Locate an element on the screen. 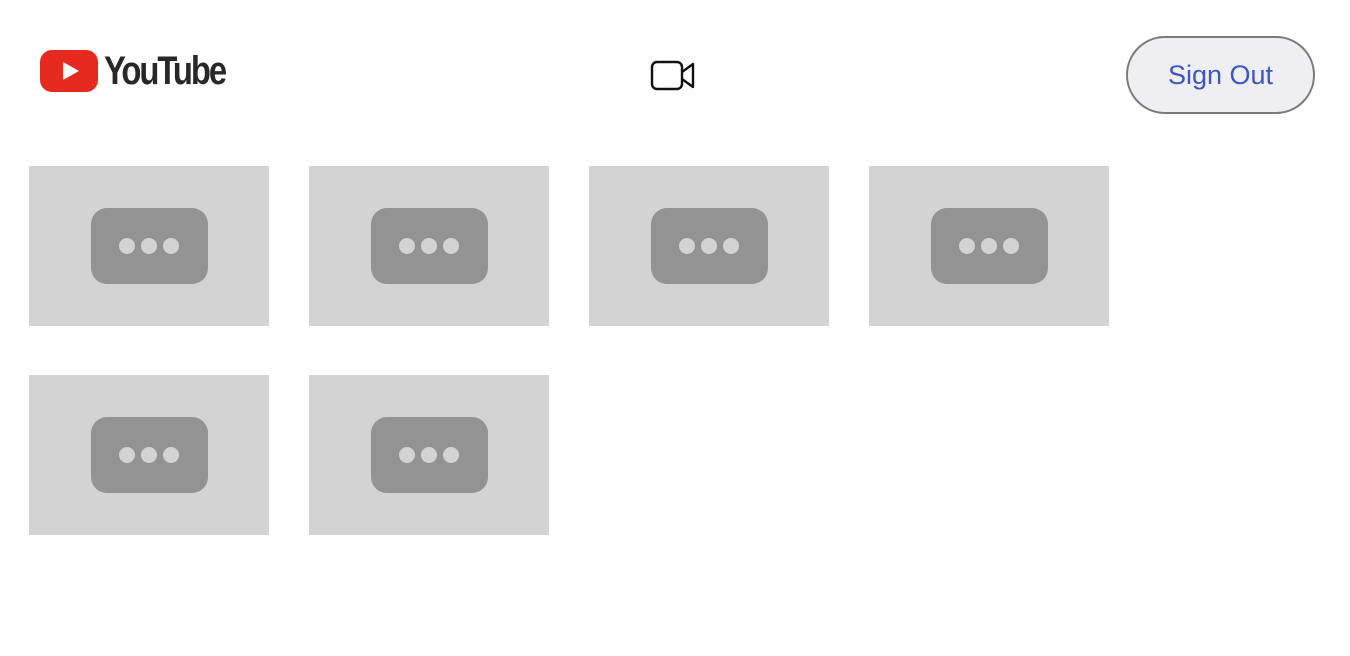 The height and width of the screenshot is (656, 1350). video-camera-icon is located at coordinates (672, 75).